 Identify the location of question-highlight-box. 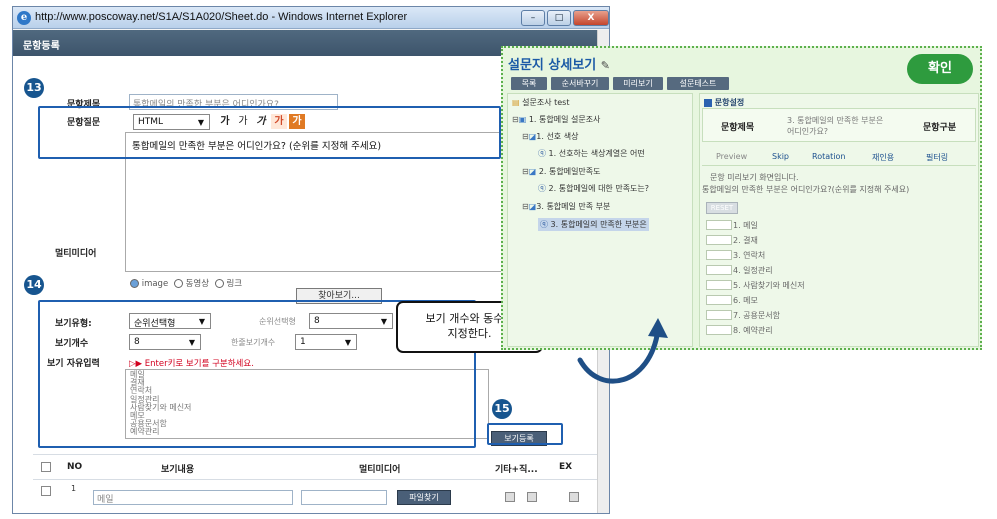
(269, 132).